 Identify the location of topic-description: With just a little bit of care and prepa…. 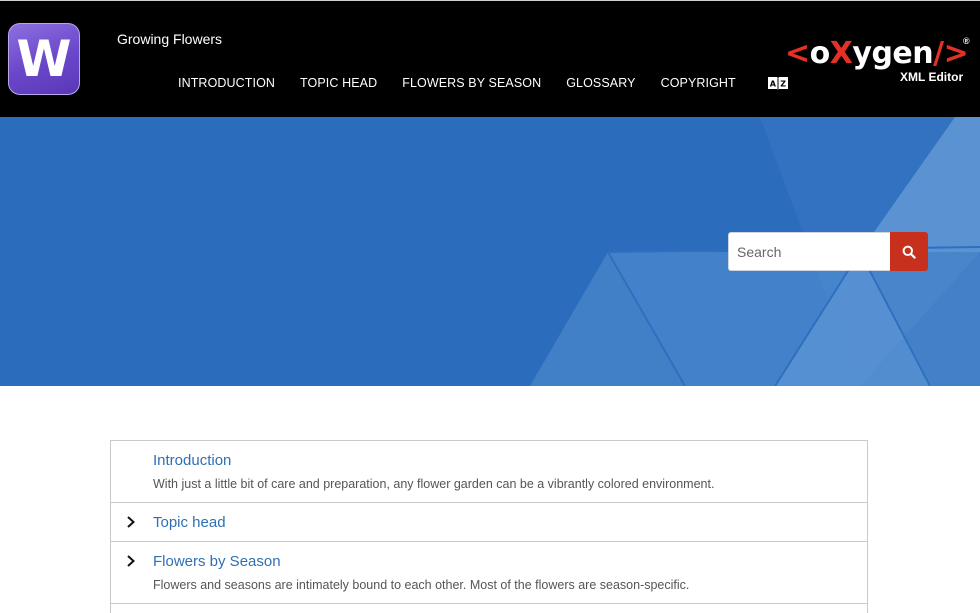
(434, 484).